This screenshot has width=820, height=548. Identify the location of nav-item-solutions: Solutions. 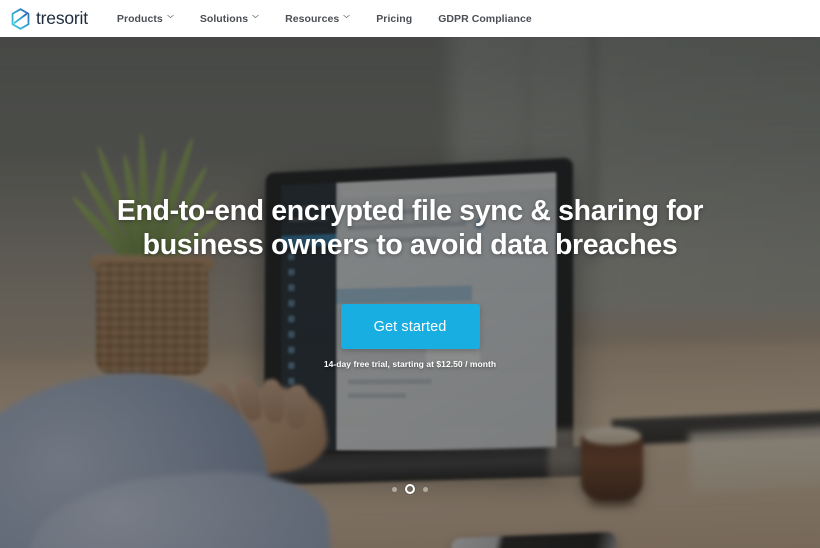
(229, 18).